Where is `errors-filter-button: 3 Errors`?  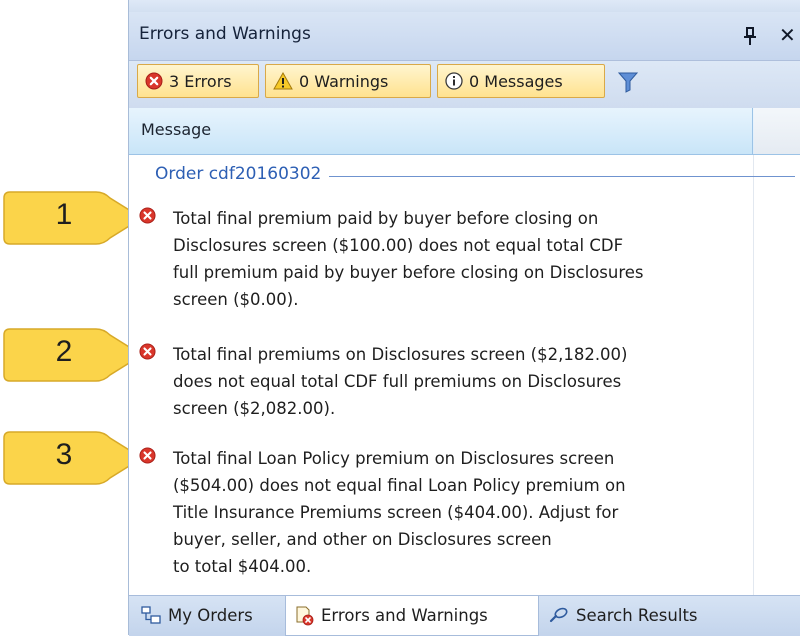 errors-filter-button: 3 Errors is located at coordinates (198, 81).